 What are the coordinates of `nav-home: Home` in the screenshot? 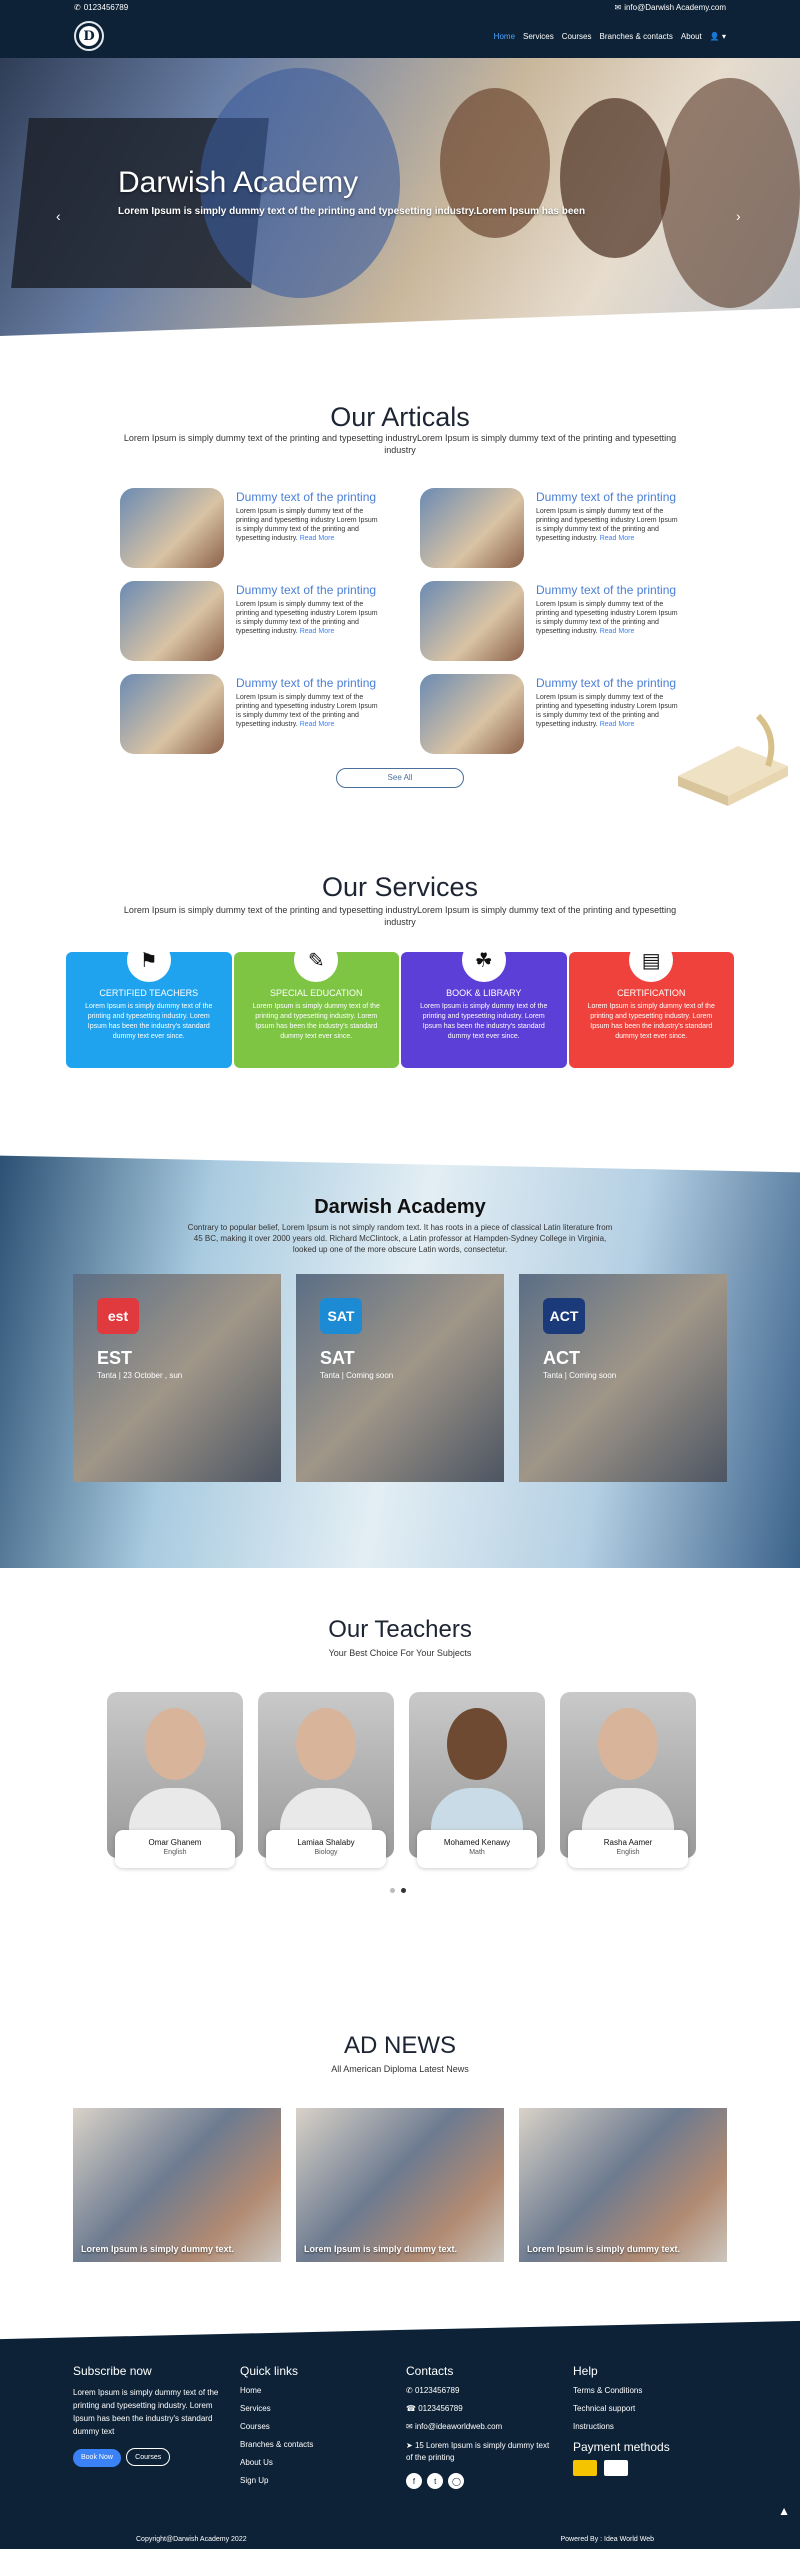 It's located at (504, 36).